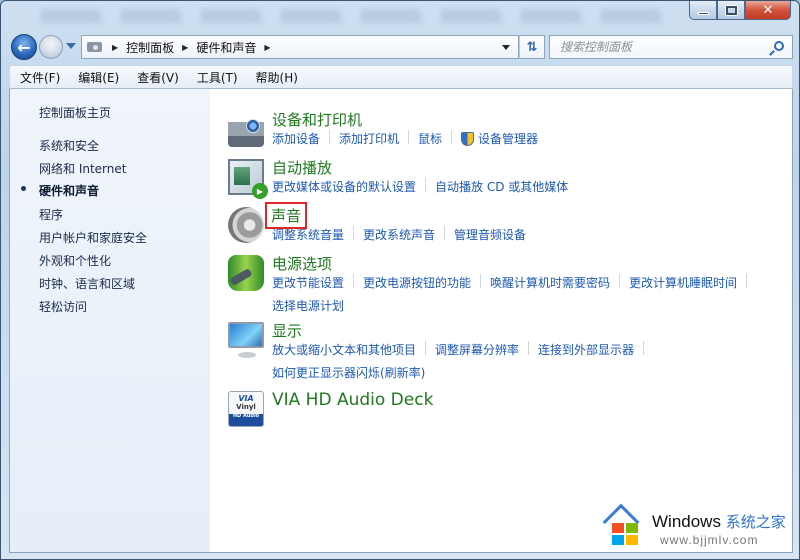 This screenshot has height=560, width=800. I want to click on link-device-manager: 设备管理器, so click(499, 138).